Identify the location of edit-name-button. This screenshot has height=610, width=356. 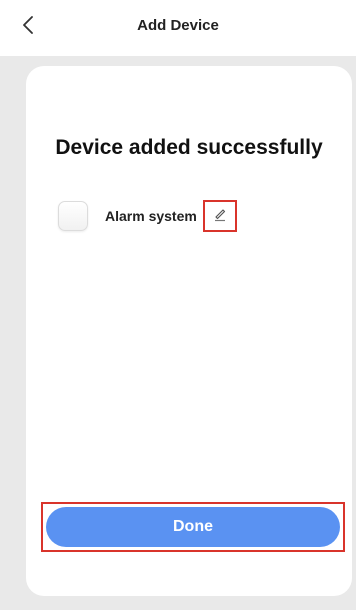
(219, 216).